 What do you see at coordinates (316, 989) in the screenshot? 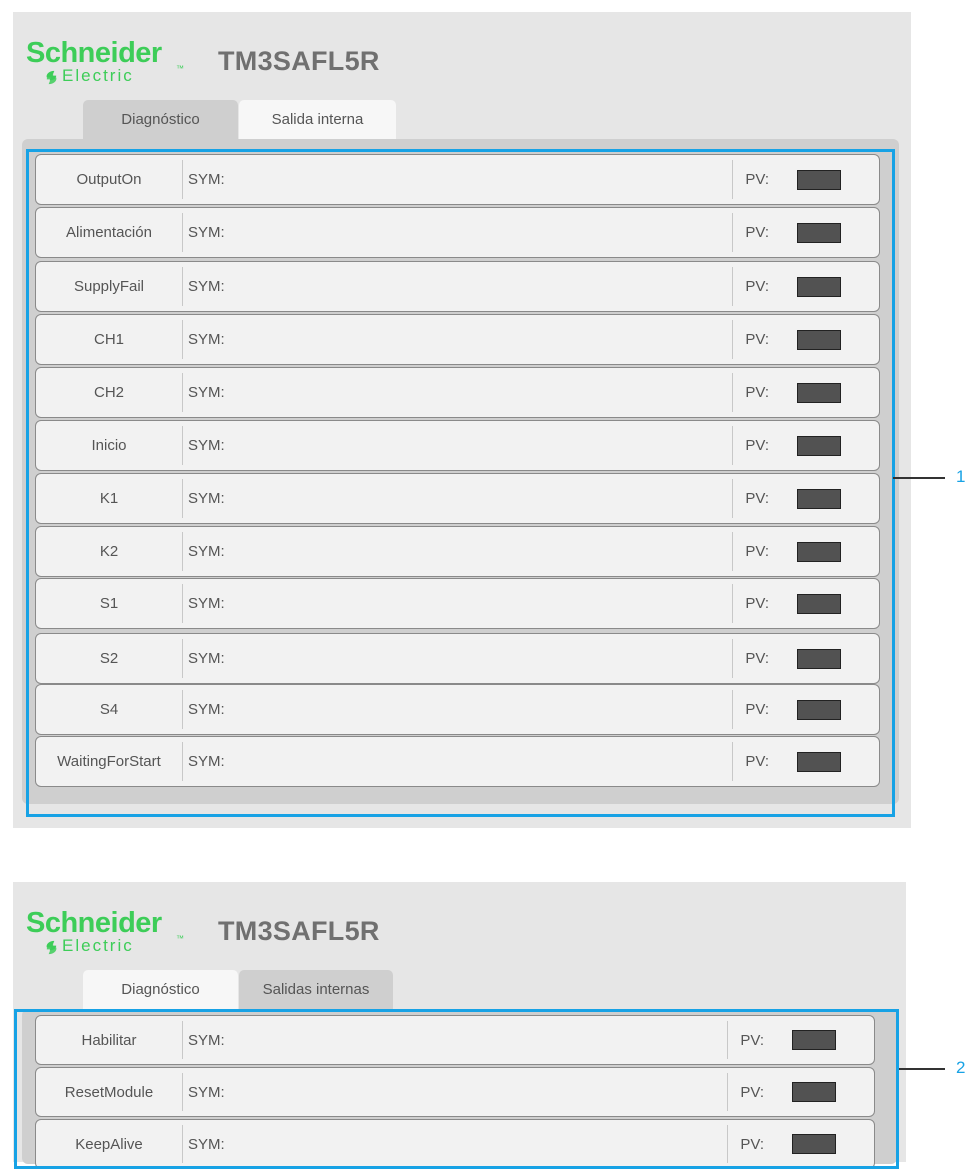
I see `tab-salidas-internas: Salidas internas` at bounding box center [316, 989].